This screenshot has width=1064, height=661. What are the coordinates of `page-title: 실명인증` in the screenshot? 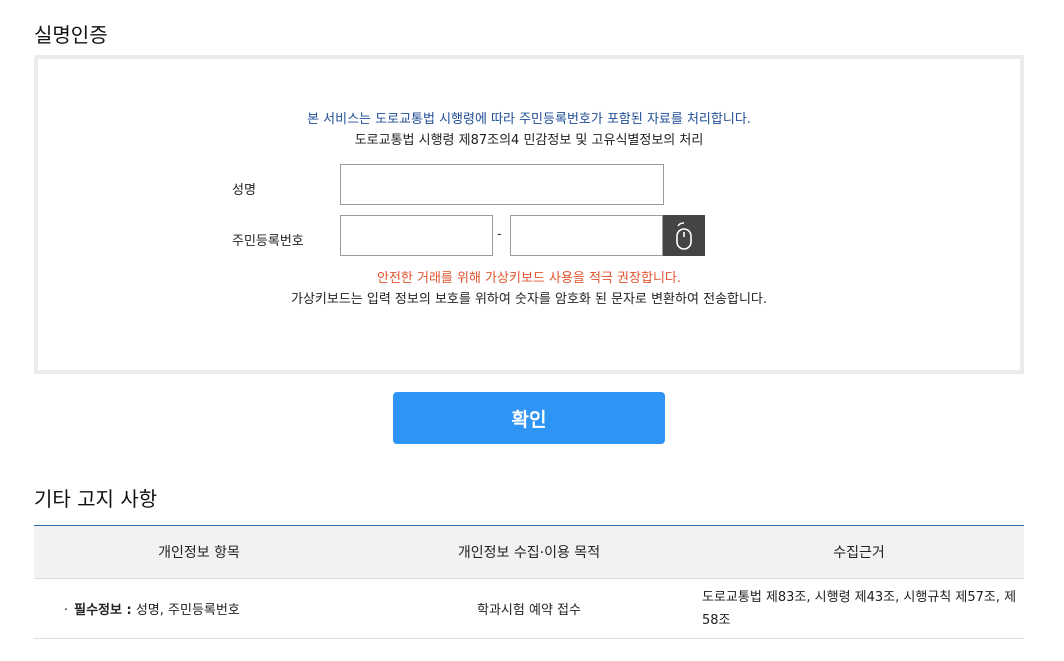 It's located at (71, 35).